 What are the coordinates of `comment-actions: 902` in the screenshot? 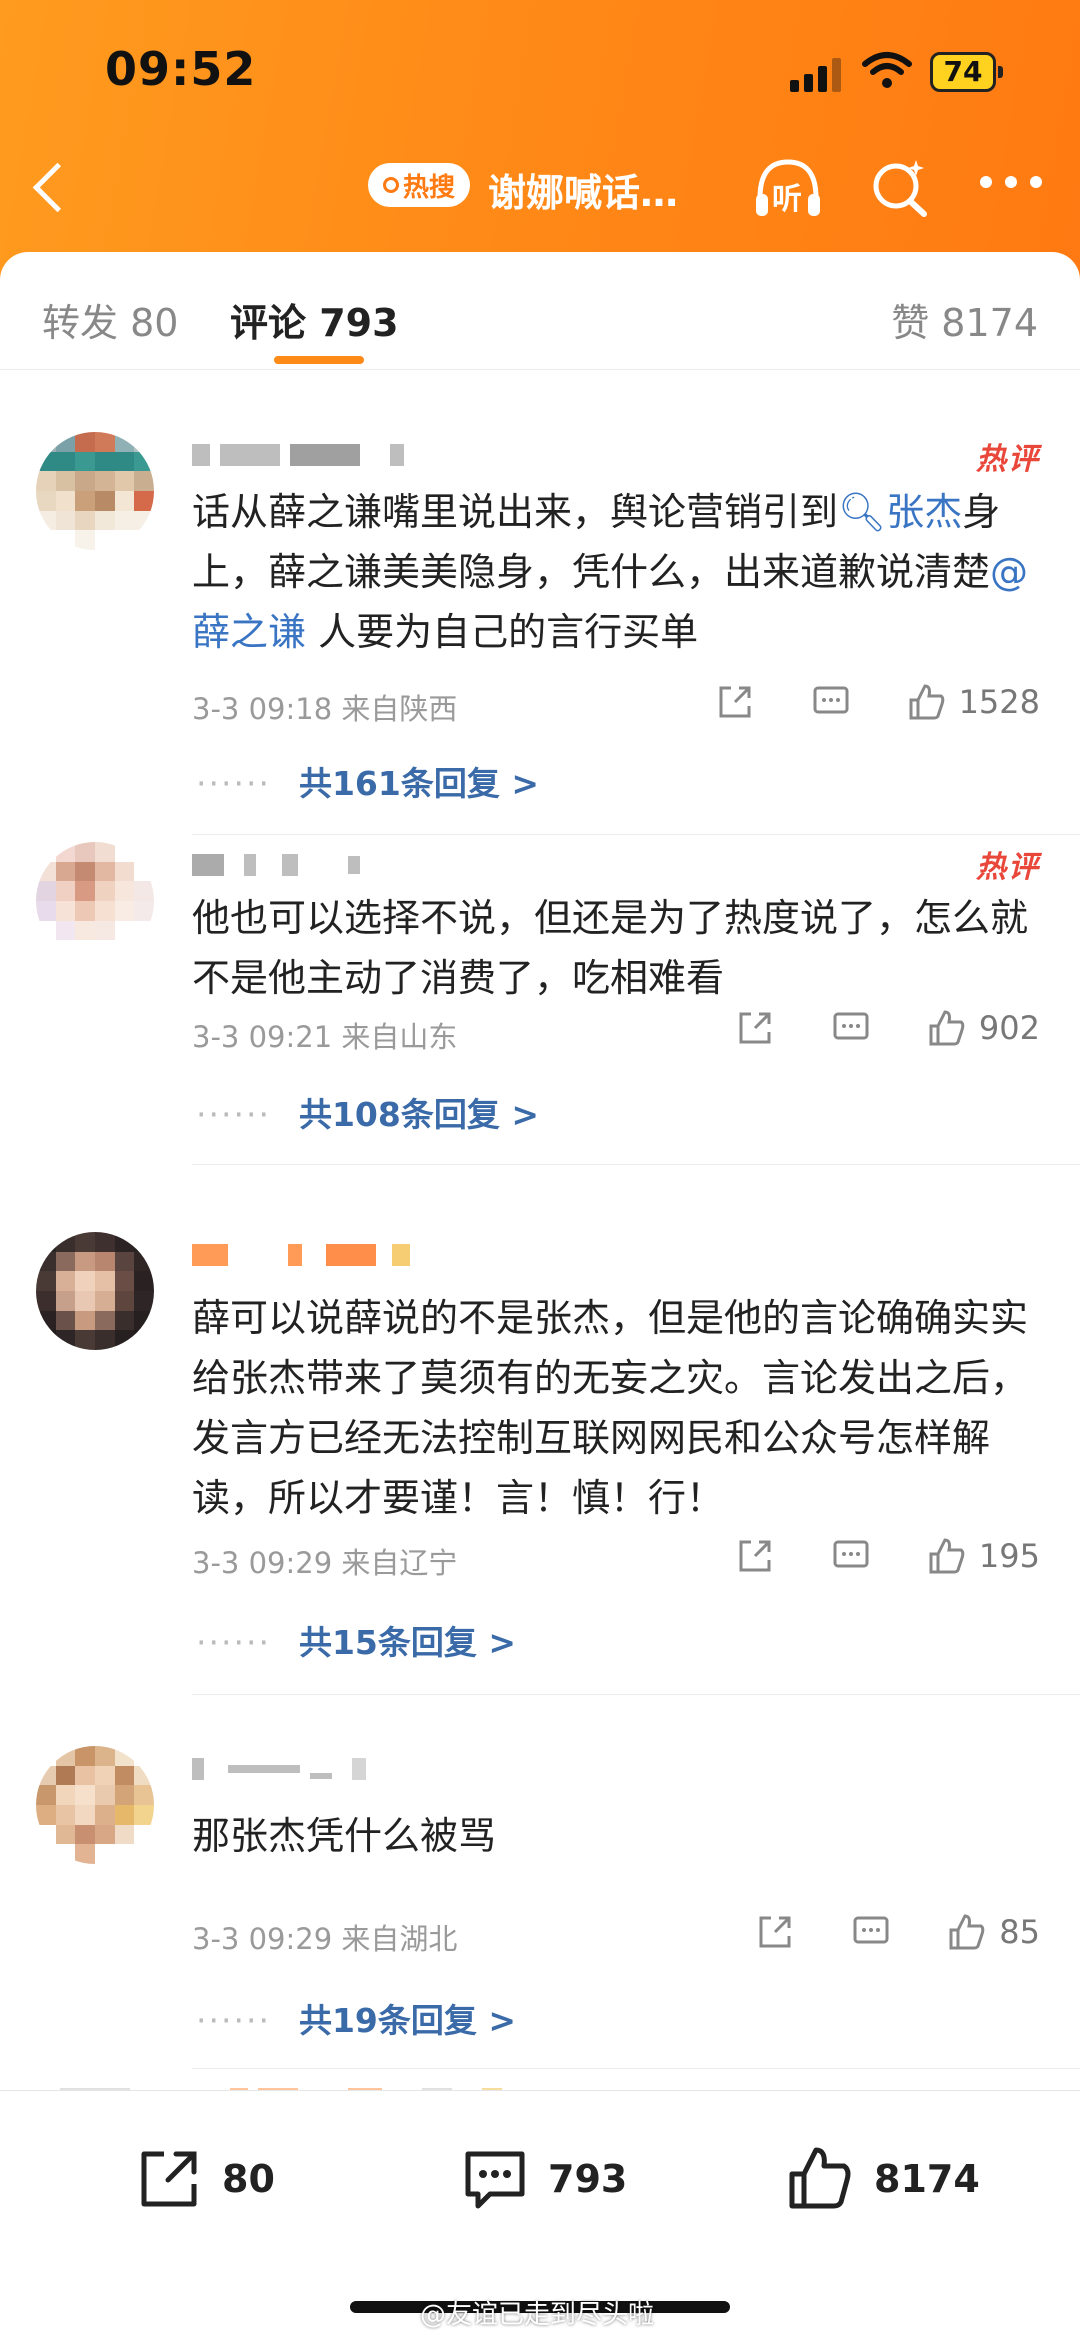 It's located at (887, 1028).